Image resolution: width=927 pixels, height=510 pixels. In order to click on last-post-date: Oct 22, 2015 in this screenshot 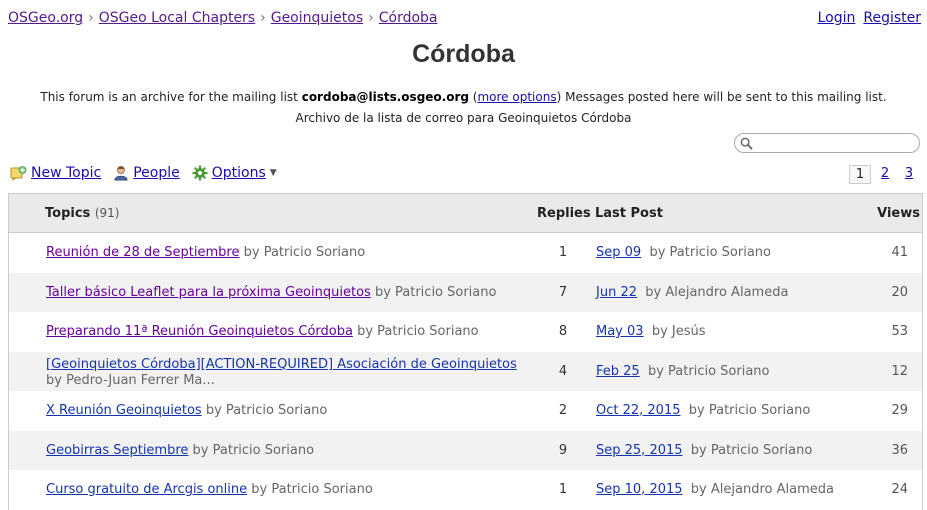, I will do `click(638, 410)`.